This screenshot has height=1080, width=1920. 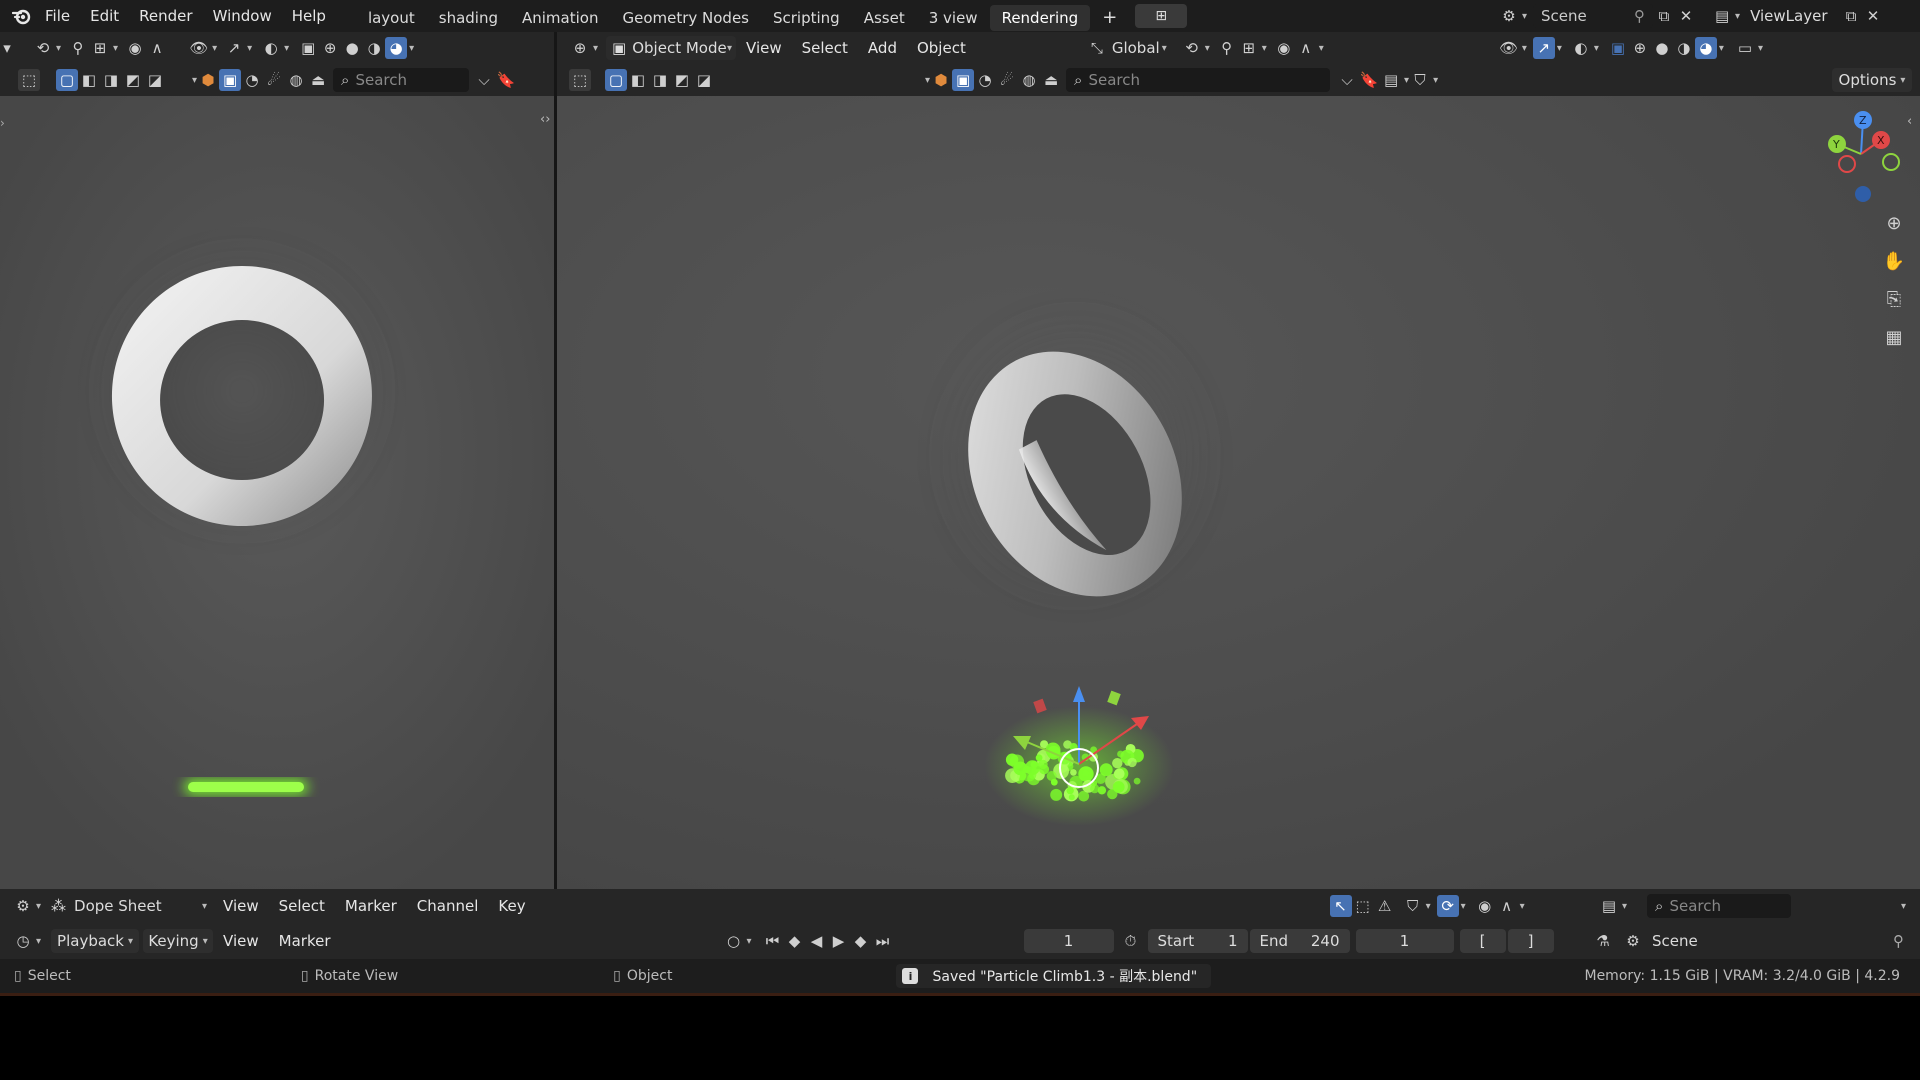 What do you see at coordinates (7, 48) in the screenshot?
I see `editor-type-icon: ▾` at bounding box center [7, 48].